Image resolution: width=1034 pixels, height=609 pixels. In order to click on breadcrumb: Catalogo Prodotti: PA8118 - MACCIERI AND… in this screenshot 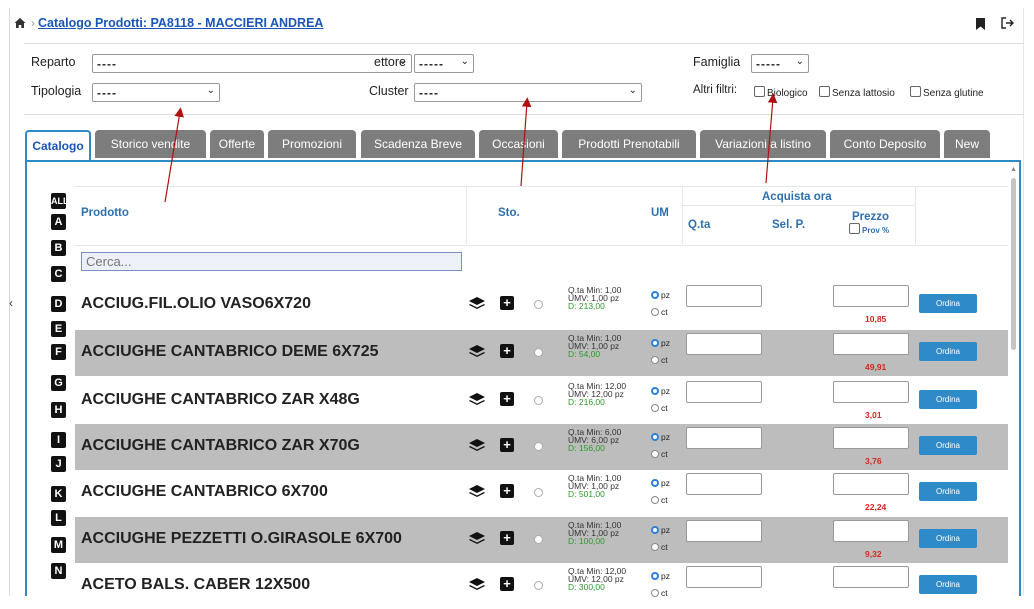, I will do `click(180, 23)`.